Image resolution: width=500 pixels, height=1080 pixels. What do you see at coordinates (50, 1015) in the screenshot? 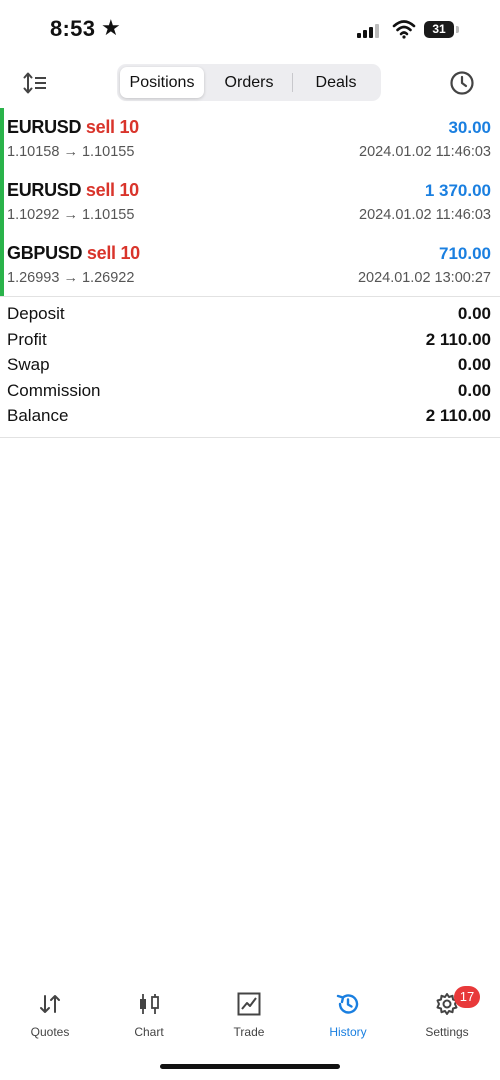
I see `tab-quotes: Quotes` at bounding box center [50, 1015].